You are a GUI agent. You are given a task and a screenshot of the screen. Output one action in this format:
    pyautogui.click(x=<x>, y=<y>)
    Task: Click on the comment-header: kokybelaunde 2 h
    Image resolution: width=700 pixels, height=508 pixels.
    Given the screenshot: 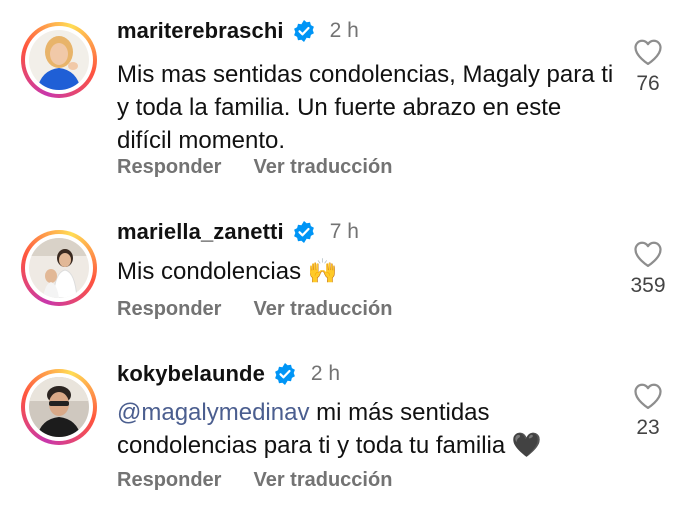 What is the action you would take?
    pyautogui.click(x=228, y=374)
    